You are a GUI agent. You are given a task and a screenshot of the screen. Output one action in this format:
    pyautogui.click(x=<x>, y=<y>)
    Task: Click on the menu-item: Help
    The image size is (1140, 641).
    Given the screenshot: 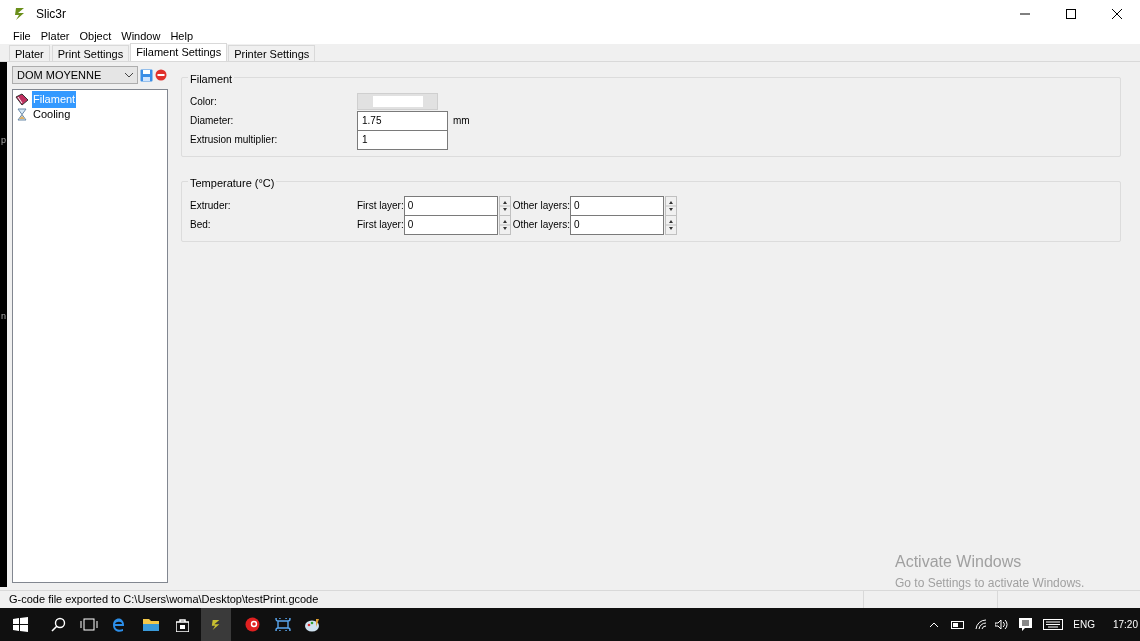 What is the action you would take?
    pyautogui.click(x=182, y=36)
    